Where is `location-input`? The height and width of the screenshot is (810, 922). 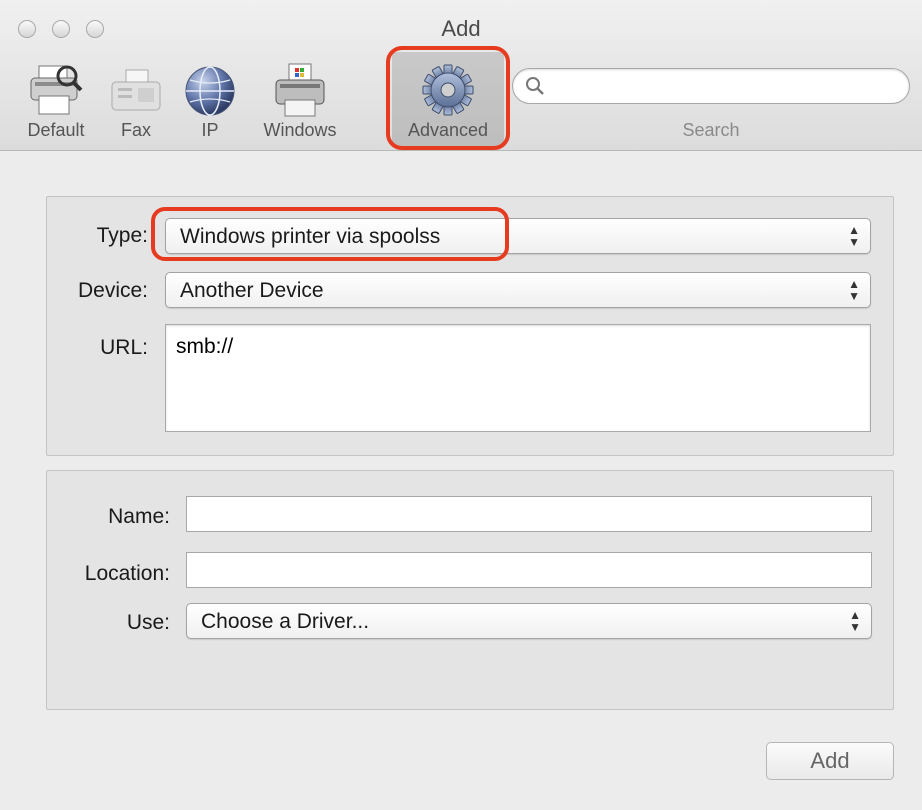 location-input is located at coordinates (529, 570).